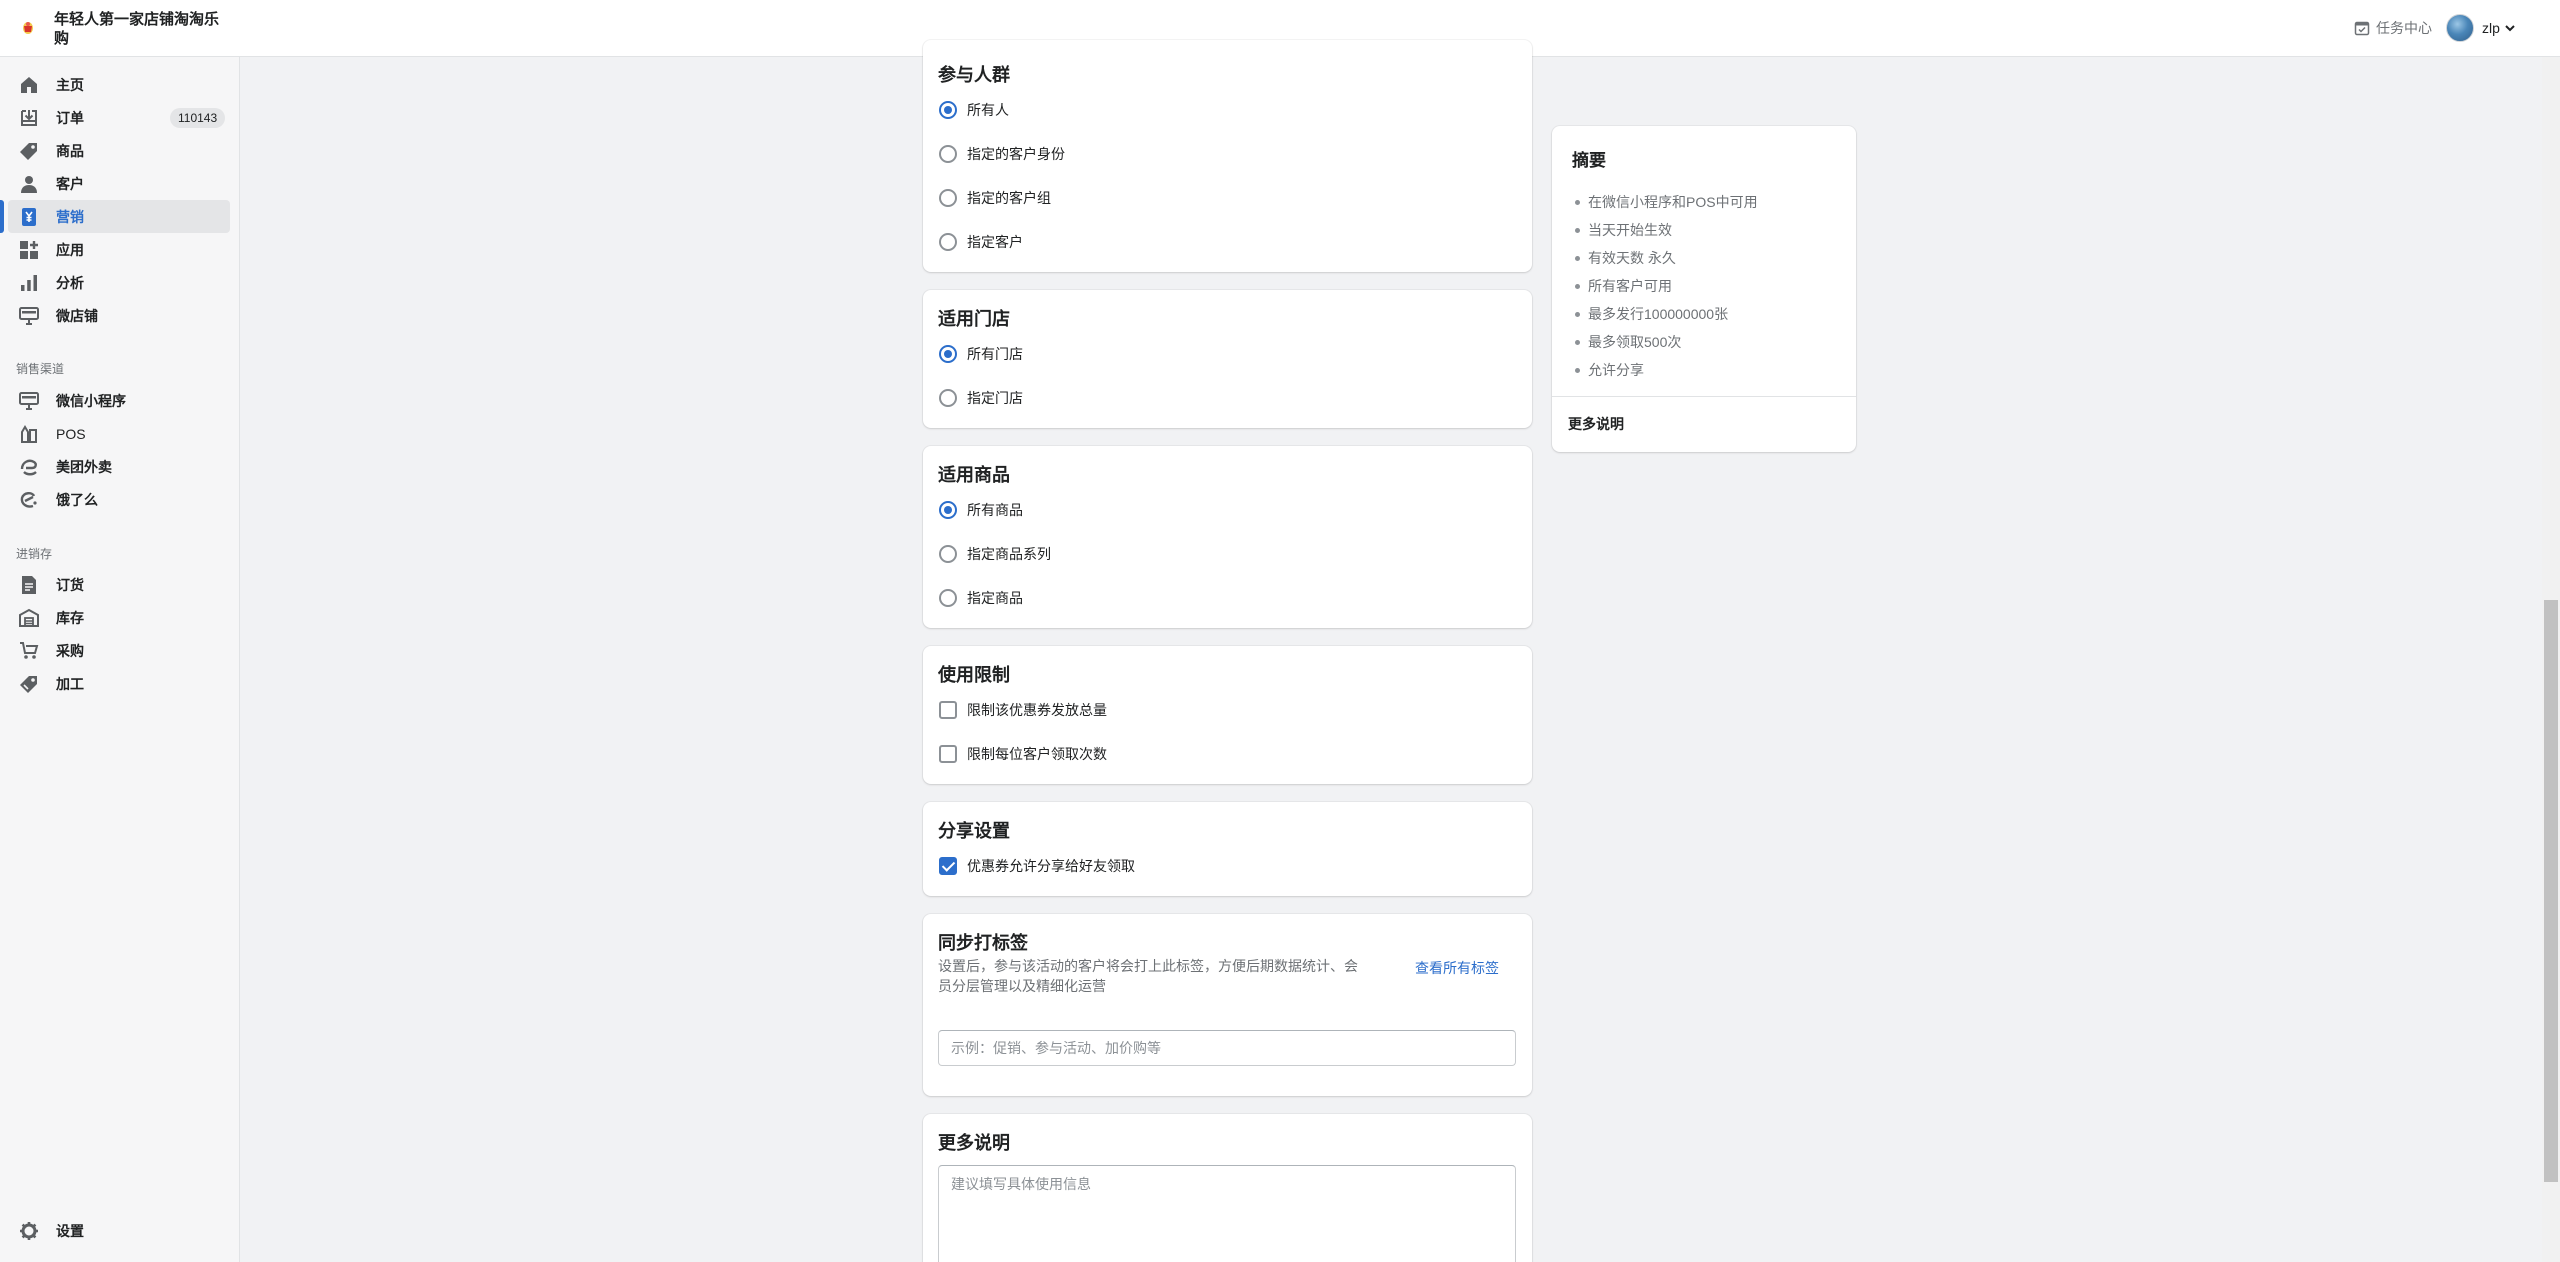 This screenshot has height=1262, width=2560. Describe the element at coordinates (1227, 1048) in the screenshot. I see `tags-input` at that location.